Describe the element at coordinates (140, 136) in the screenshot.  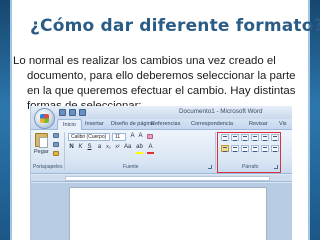
I see `shrink-font-icon: A` at that location.